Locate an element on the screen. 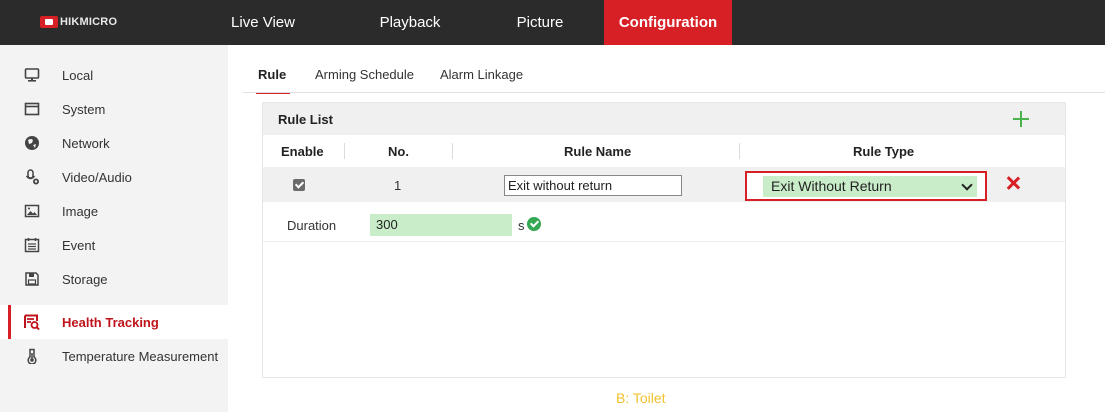  duration-row: Duration 300 s is located at coordinates (664, 224).